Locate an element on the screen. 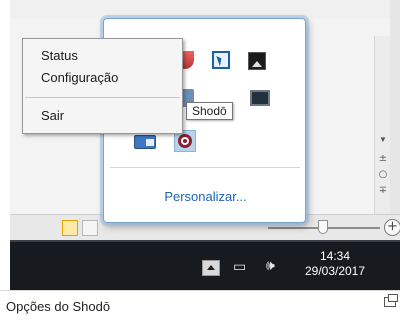 This screenshot has width=400, height=322. taskbar-highlight is located at coordinates (205, 241).